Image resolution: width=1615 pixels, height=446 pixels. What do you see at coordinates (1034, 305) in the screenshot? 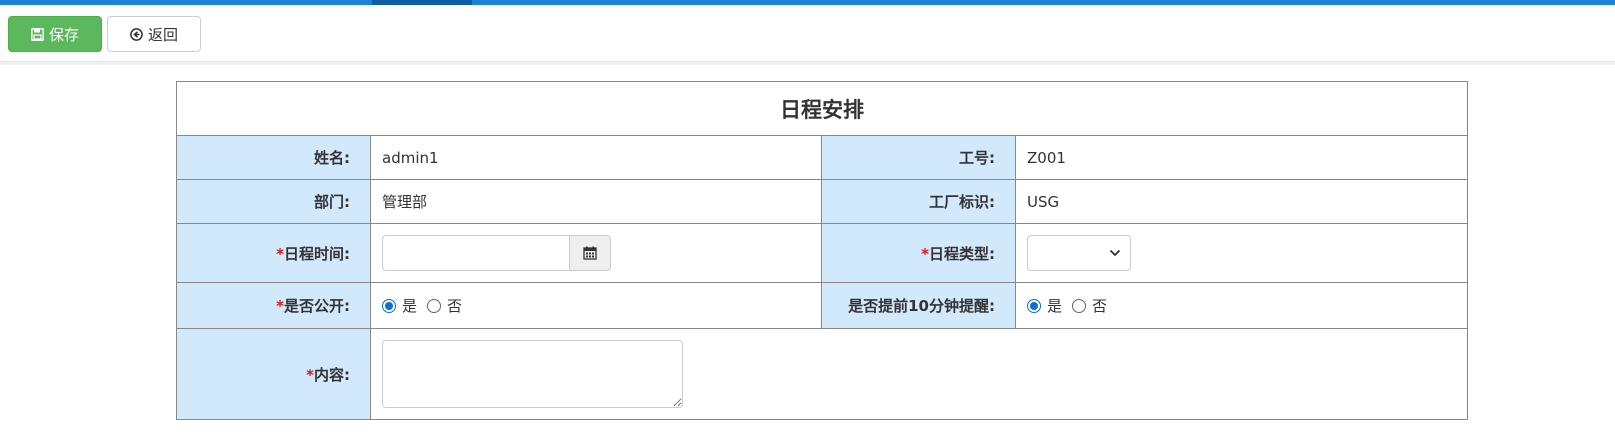
I see `remind-yes-radio` at bounding box center [1034, 305].